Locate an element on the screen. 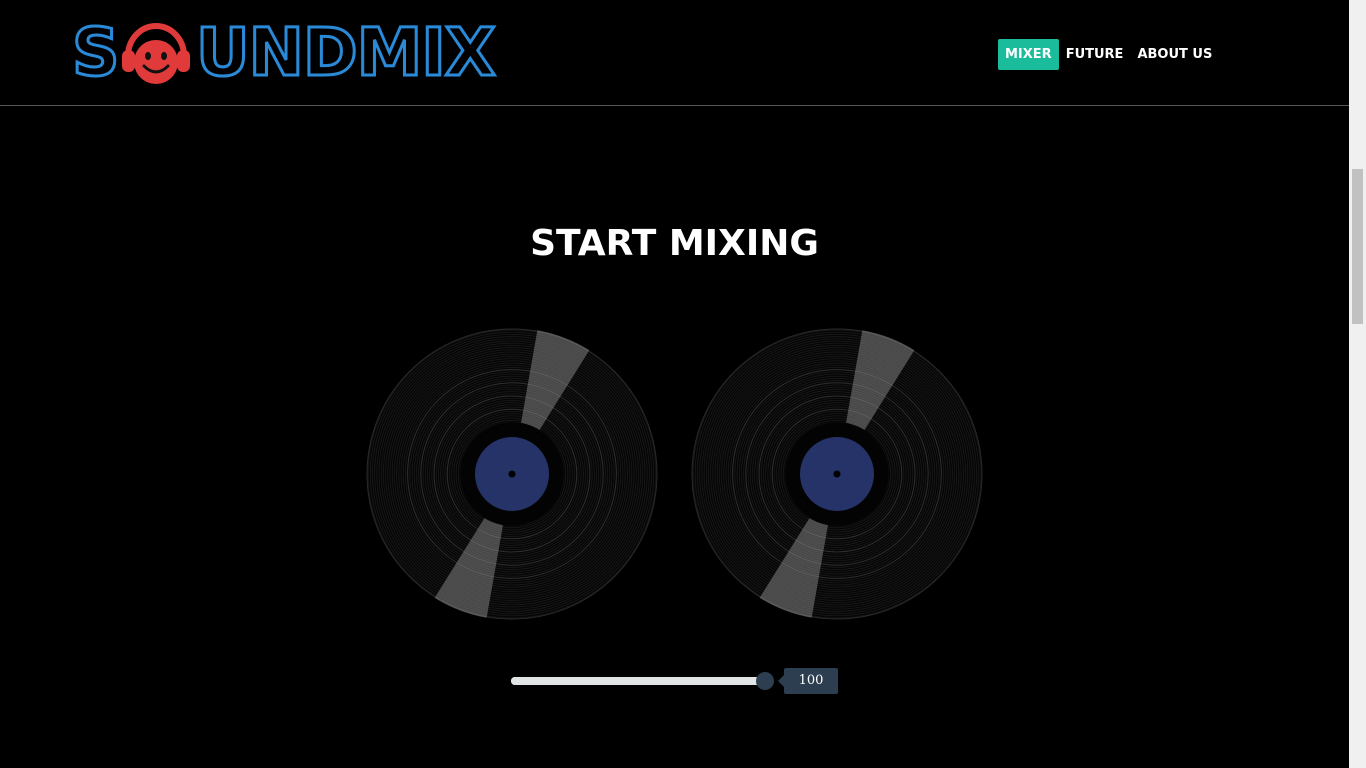 The image size is (1366, 768). main-nav: MIXER FUTURE ABOUT US is located at coordinates (1108, 54).